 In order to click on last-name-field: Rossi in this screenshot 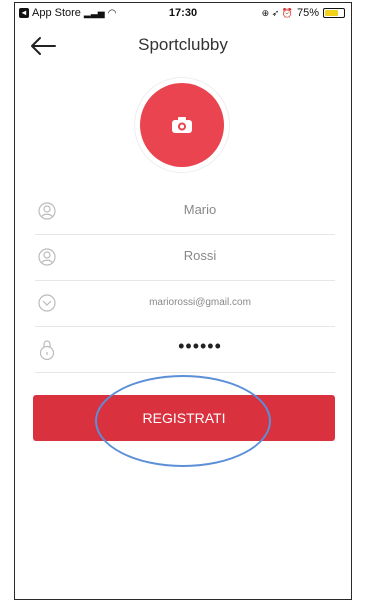, I will do `click(185, 258)`.